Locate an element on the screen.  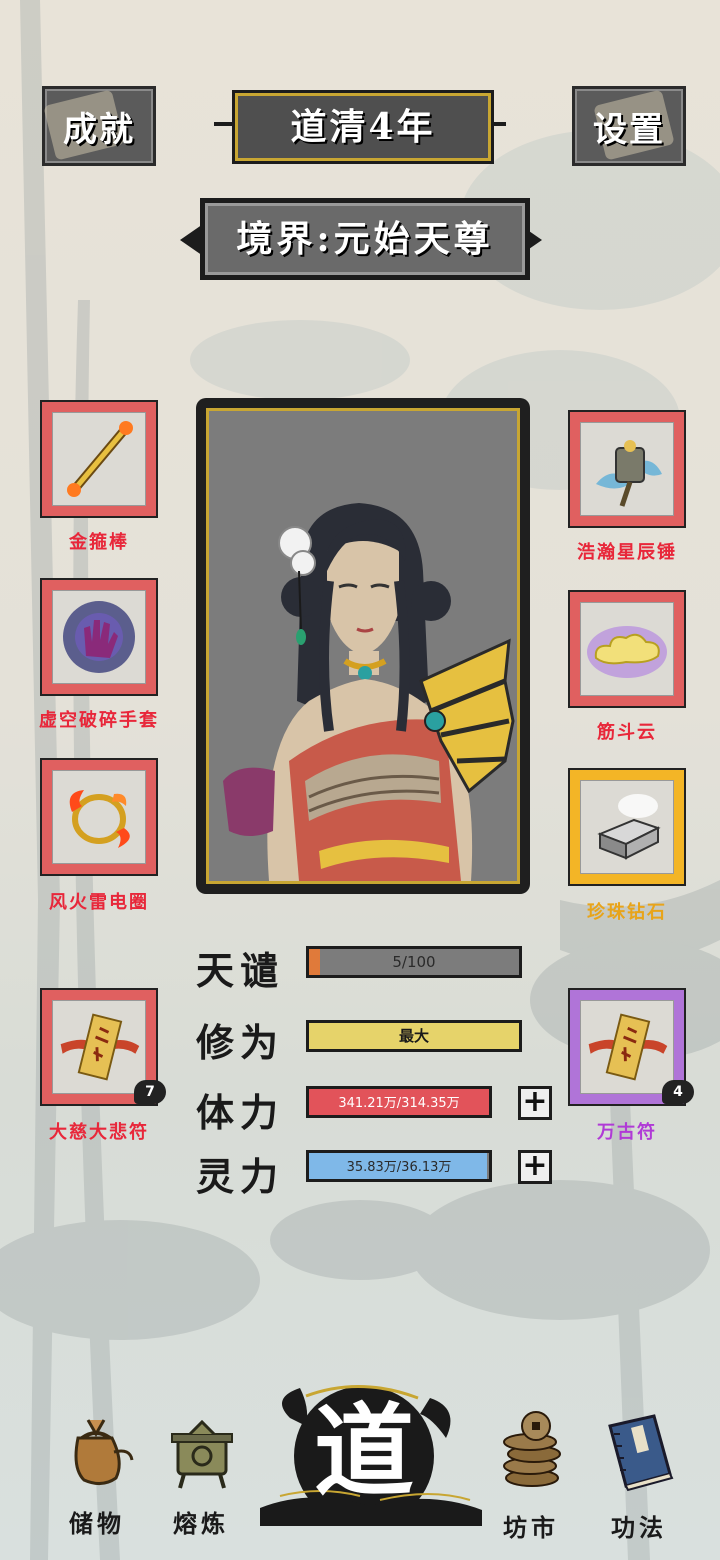
stat-value-lingli: 35.83万/36.13万 is located at coordinates (399, 1167).